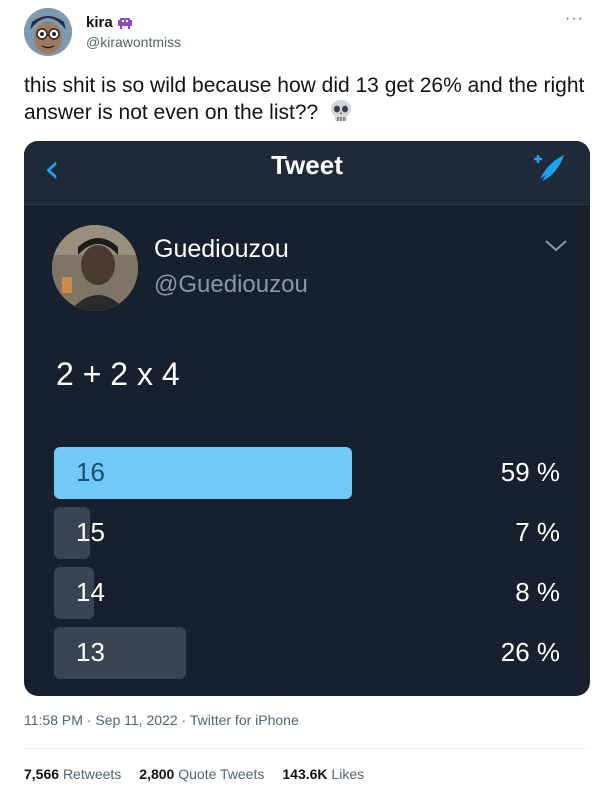  I want to click on likes-label: Likes, so click(348, 774).